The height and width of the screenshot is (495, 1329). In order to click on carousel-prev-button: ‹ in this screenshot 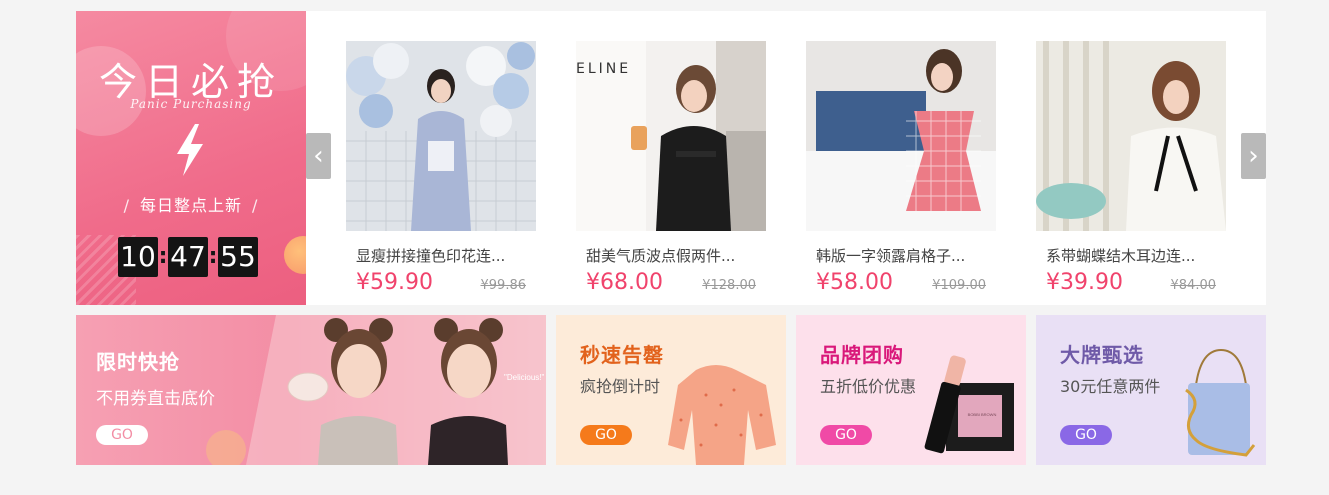, I will do `click(318, 156)`.